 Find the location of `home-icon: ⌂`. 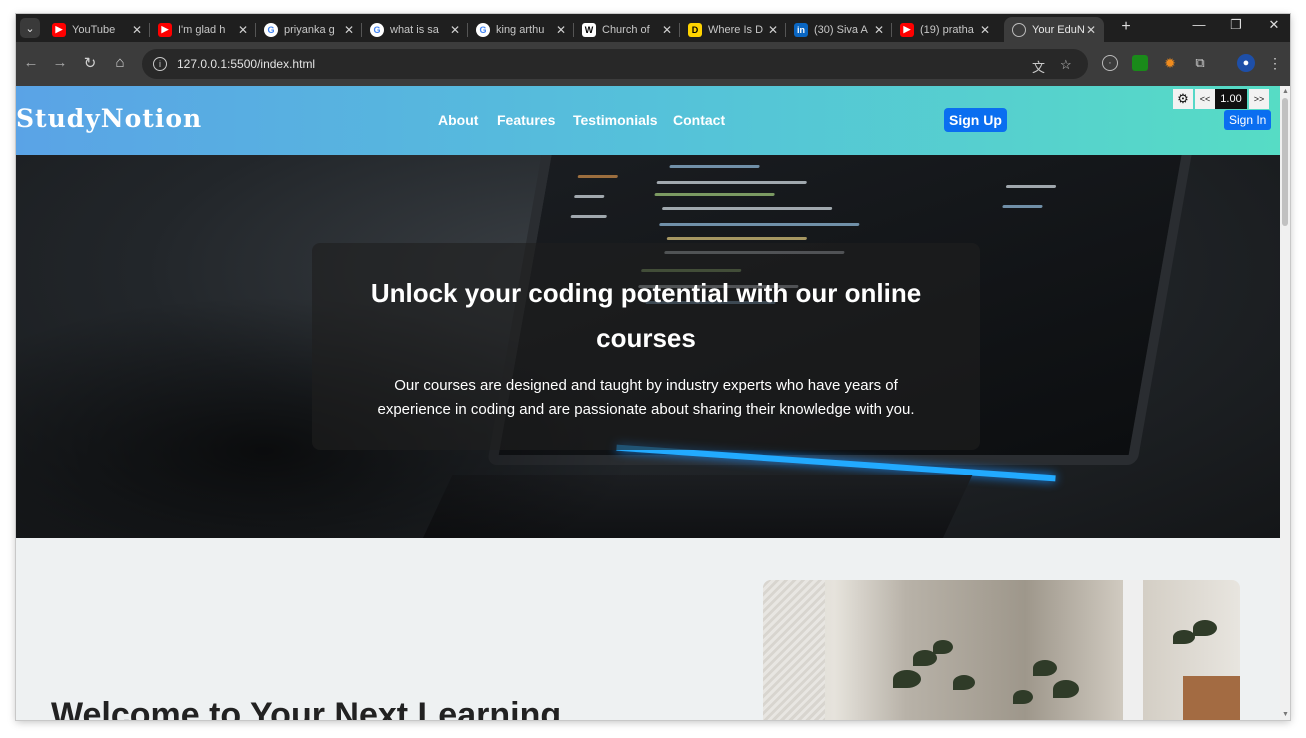

home-icon: ⌂ is located at coordinates (120, 62).